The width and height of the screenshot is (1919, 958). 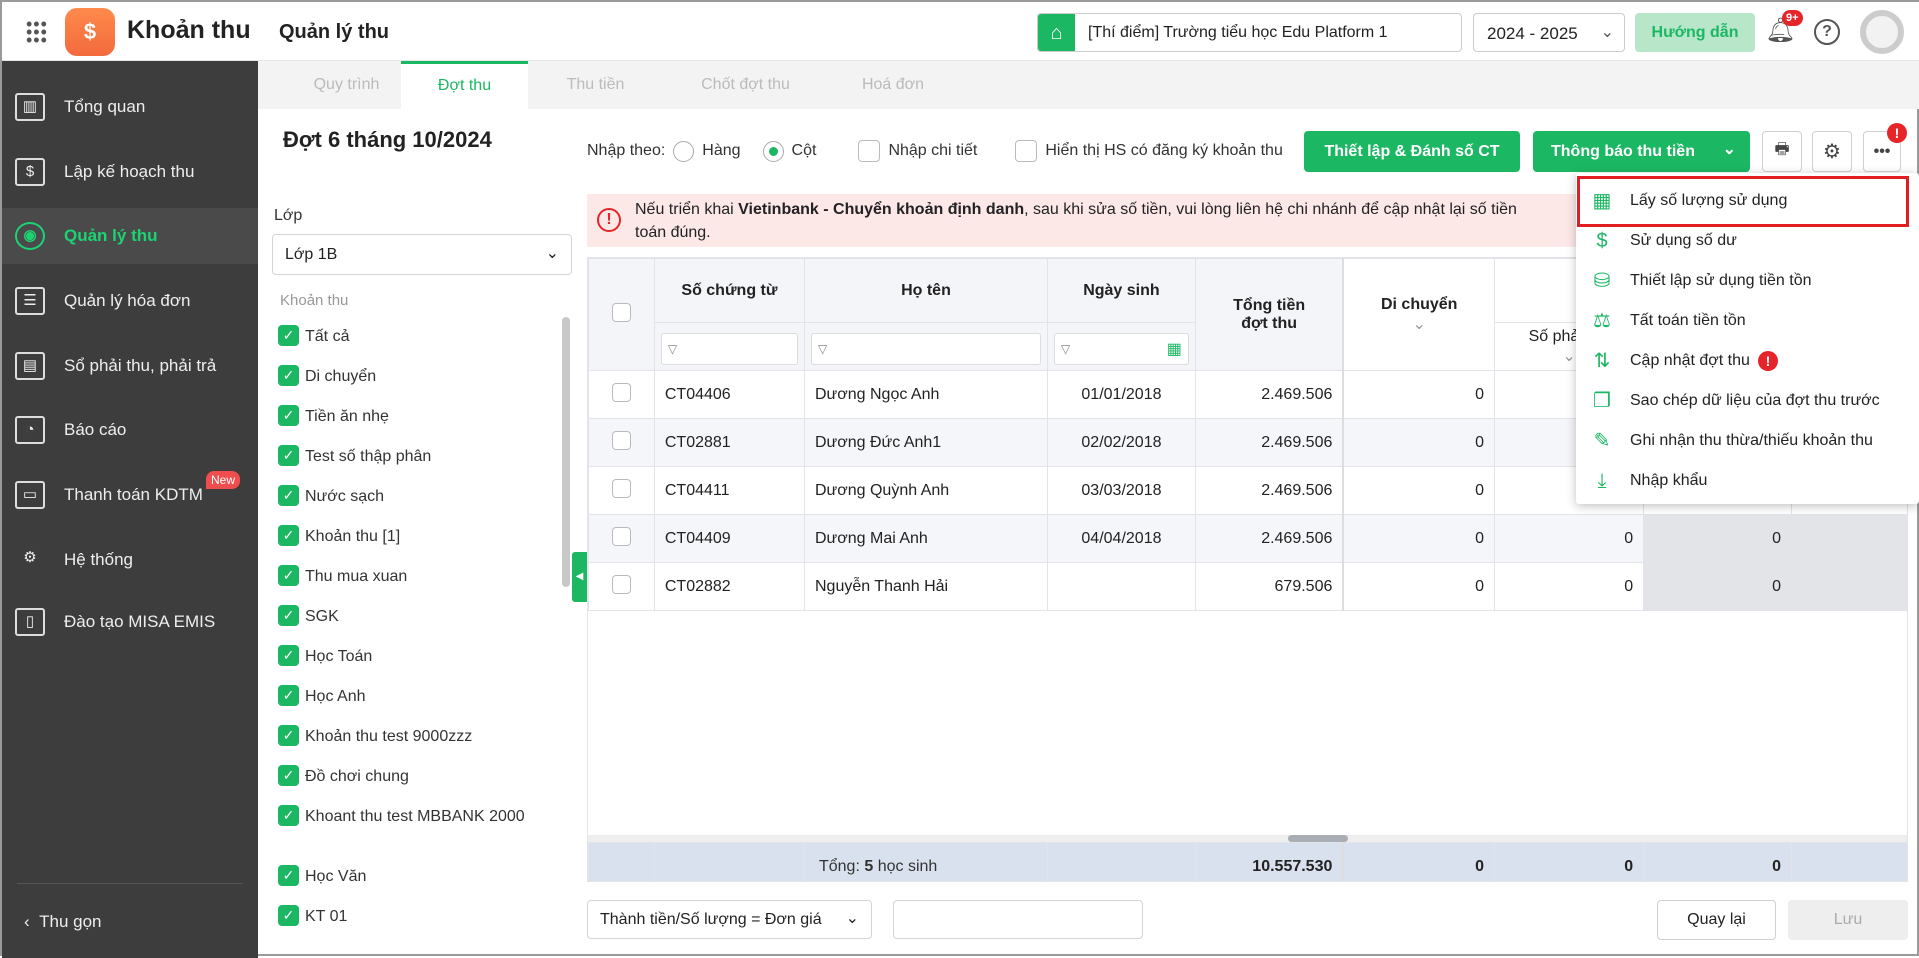 I want to click on horizontal-scrollbar, so click(x=1247, y=838).